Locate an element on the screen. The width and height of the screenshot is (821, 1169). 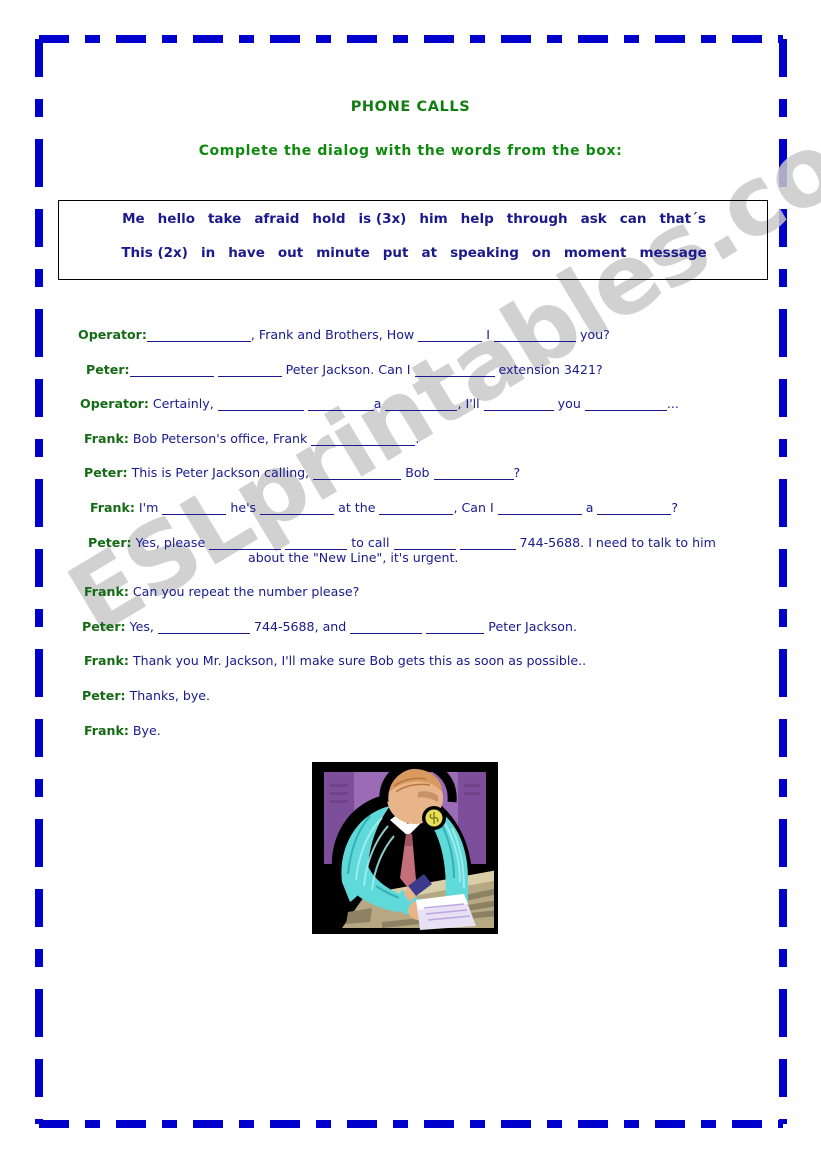
dialog-text-3-2: . is located at coordinates (417, 438).